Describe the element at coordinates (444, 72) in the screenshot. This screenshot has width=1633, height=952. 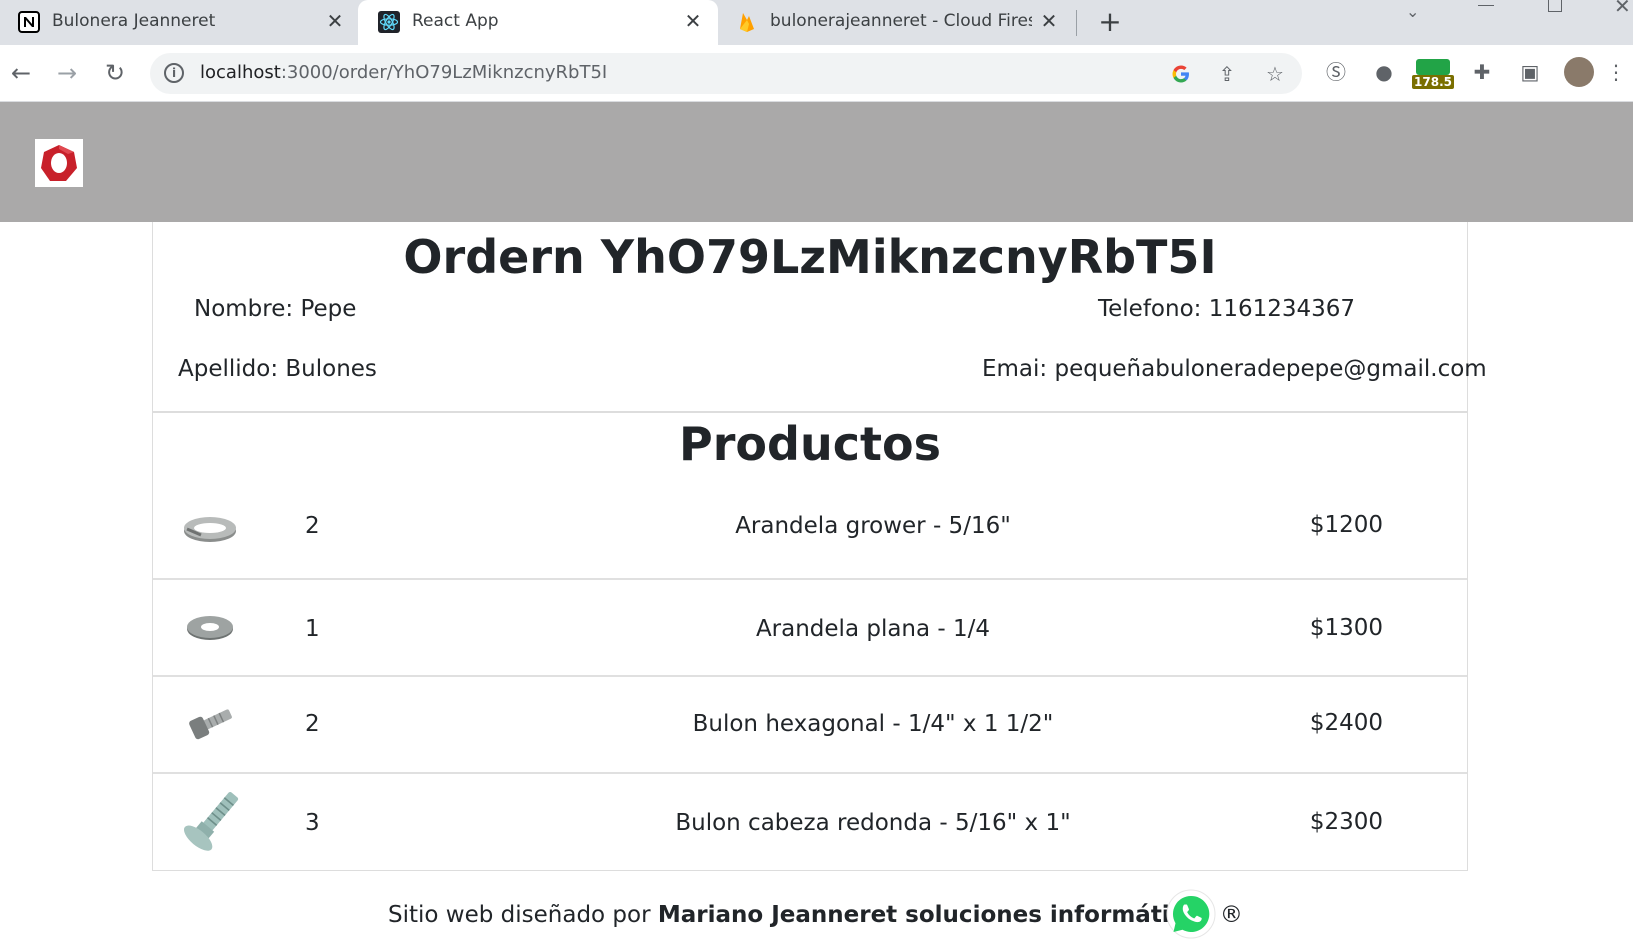
I see `url-path: :3000/order/YhO79LzMiknzcnyRbT5I` at that location.